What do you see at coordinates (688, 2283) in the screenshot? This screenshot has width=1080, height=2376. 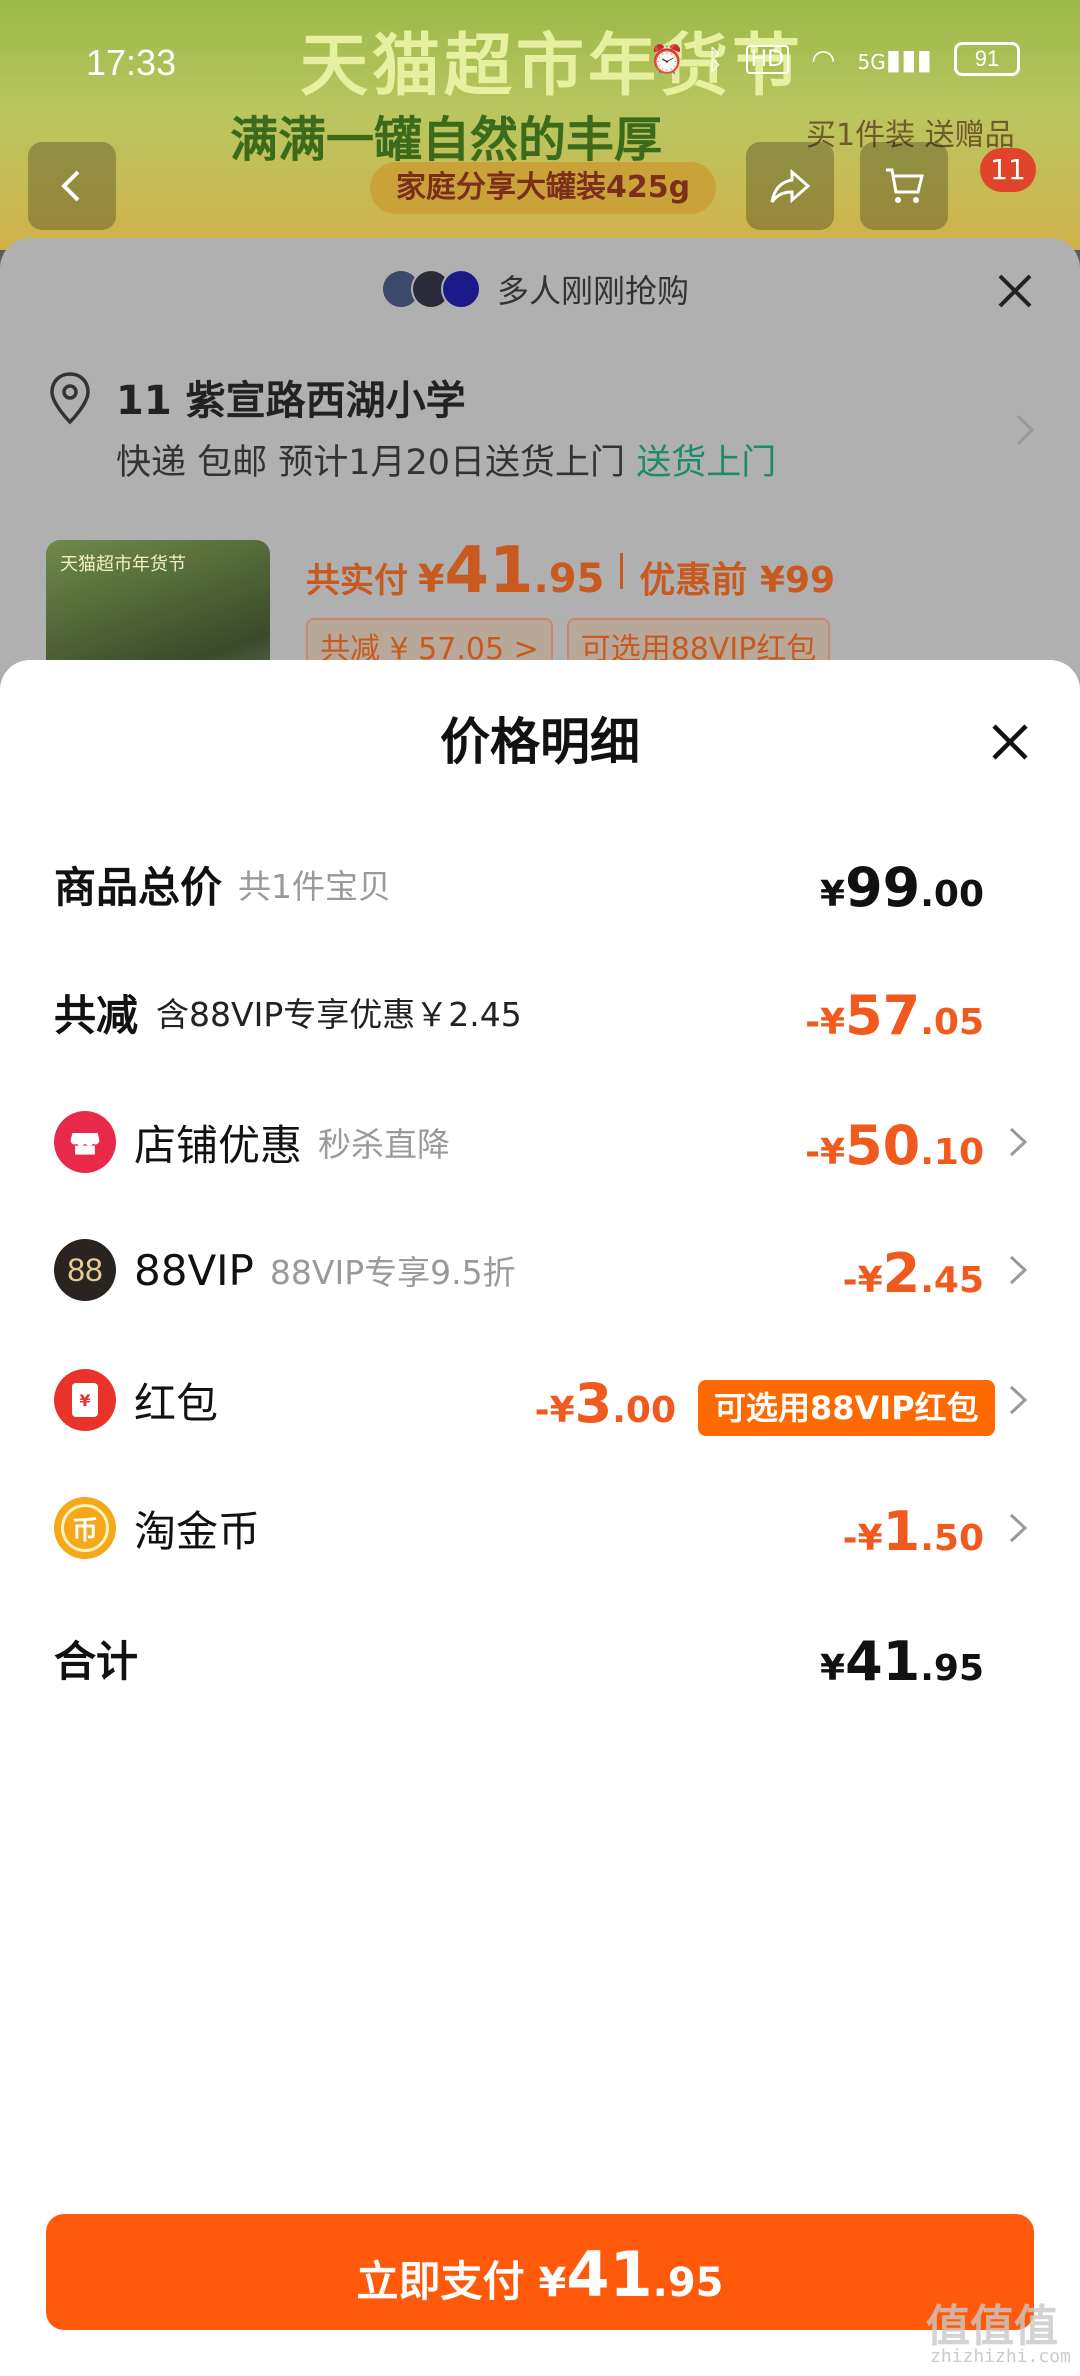 I see `pay-button-decimal: .95` at bounding box center [688, 2283].